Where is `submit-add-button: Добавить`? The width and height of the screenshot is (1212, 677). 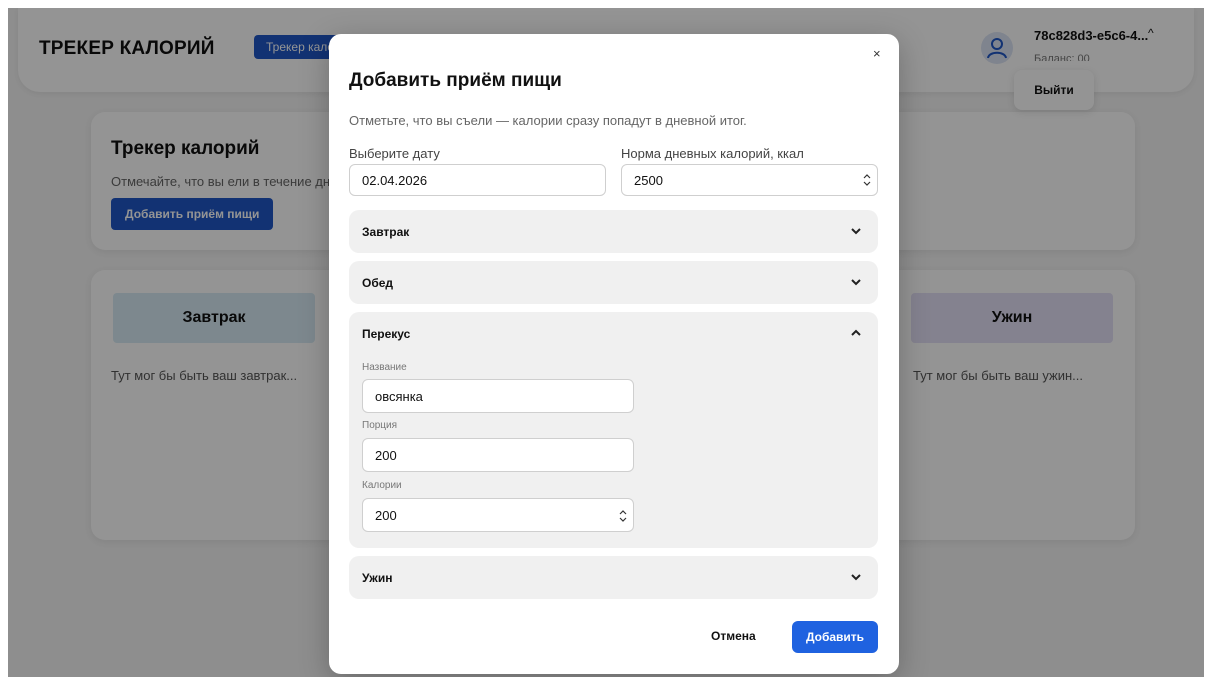
submit-add-button: Добавить is located at coordinates (835, 637).